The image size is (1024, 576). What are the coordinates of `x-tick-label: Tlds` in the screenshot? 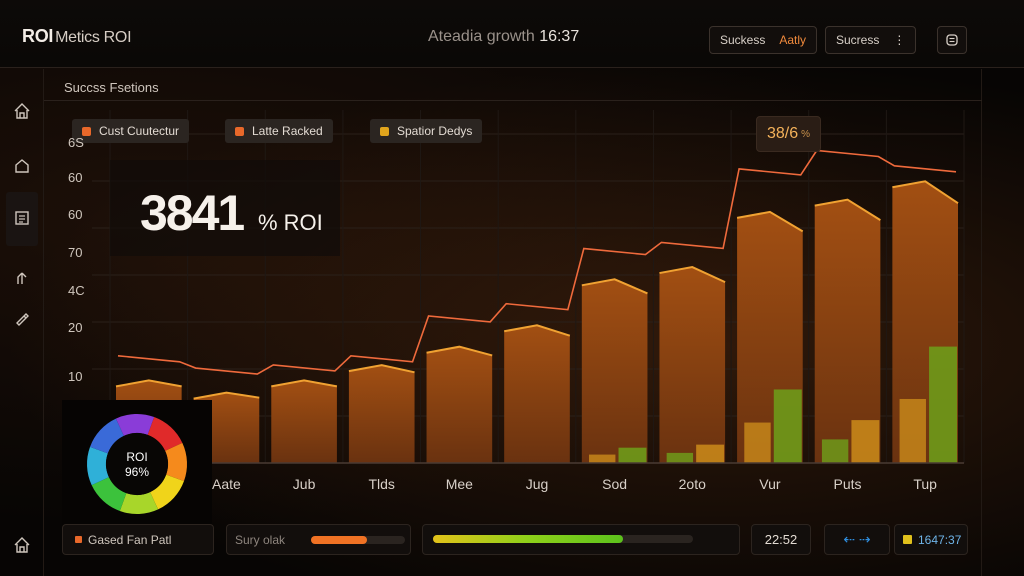 It's located at (381, 484).